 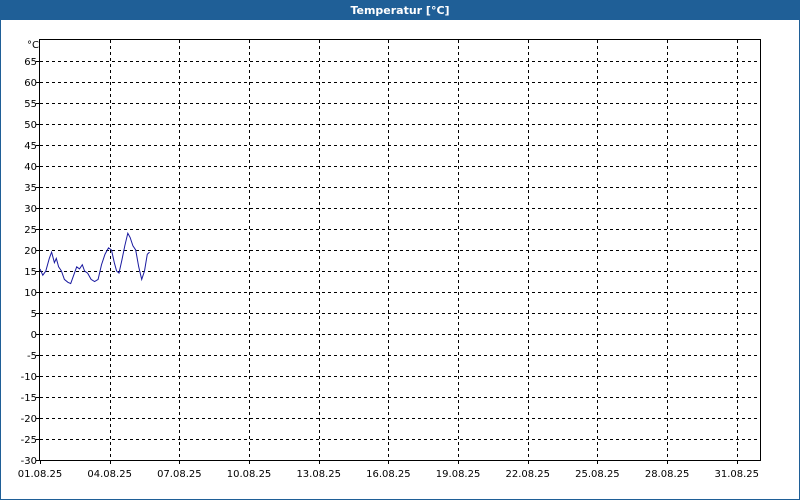 I want to click on x-tick-label: 16.08.25, so click(x=388, y=474).